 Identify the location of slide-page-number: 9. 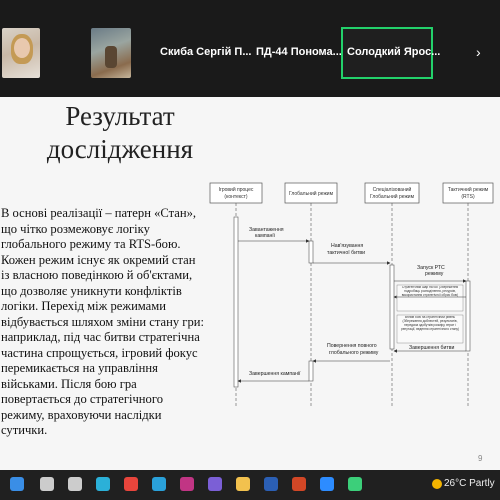
(480, 458).